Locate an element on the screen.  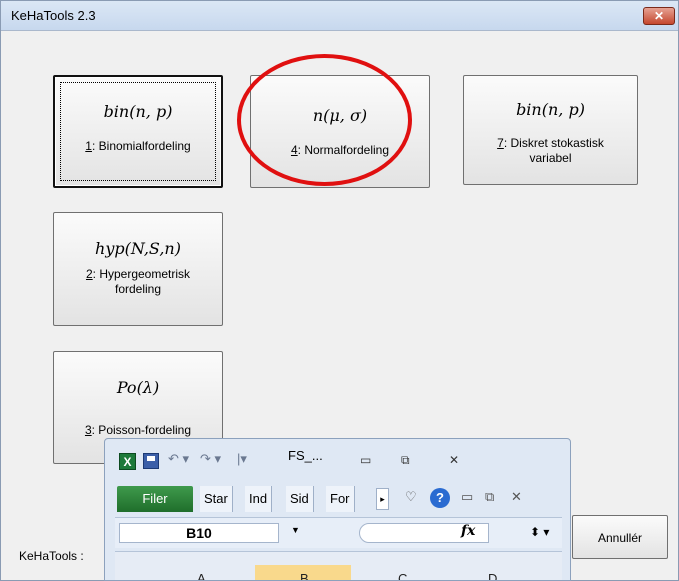
column-b: B is located at coordinates (304, 575).